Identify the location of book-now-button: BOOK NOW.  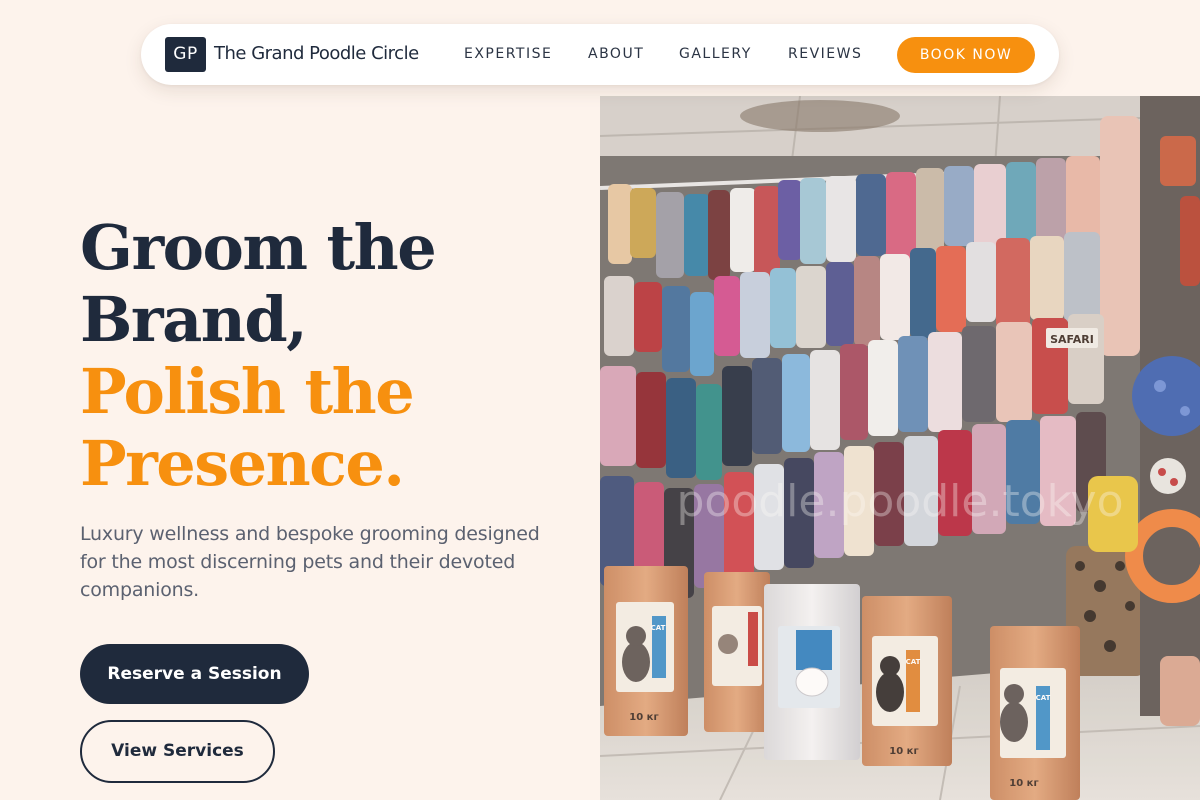
(966, 55).